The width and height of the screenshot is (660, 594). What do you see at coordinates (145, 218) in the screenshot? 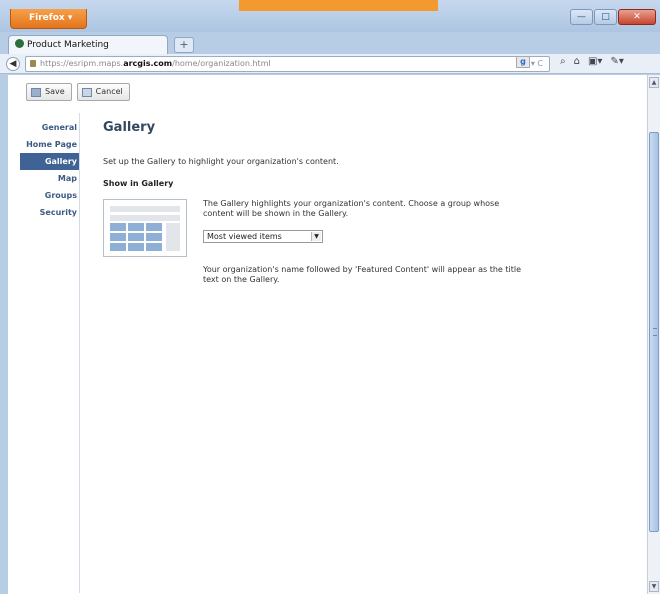
I see `thumb-bar-second` at bounding box center [145, 218].